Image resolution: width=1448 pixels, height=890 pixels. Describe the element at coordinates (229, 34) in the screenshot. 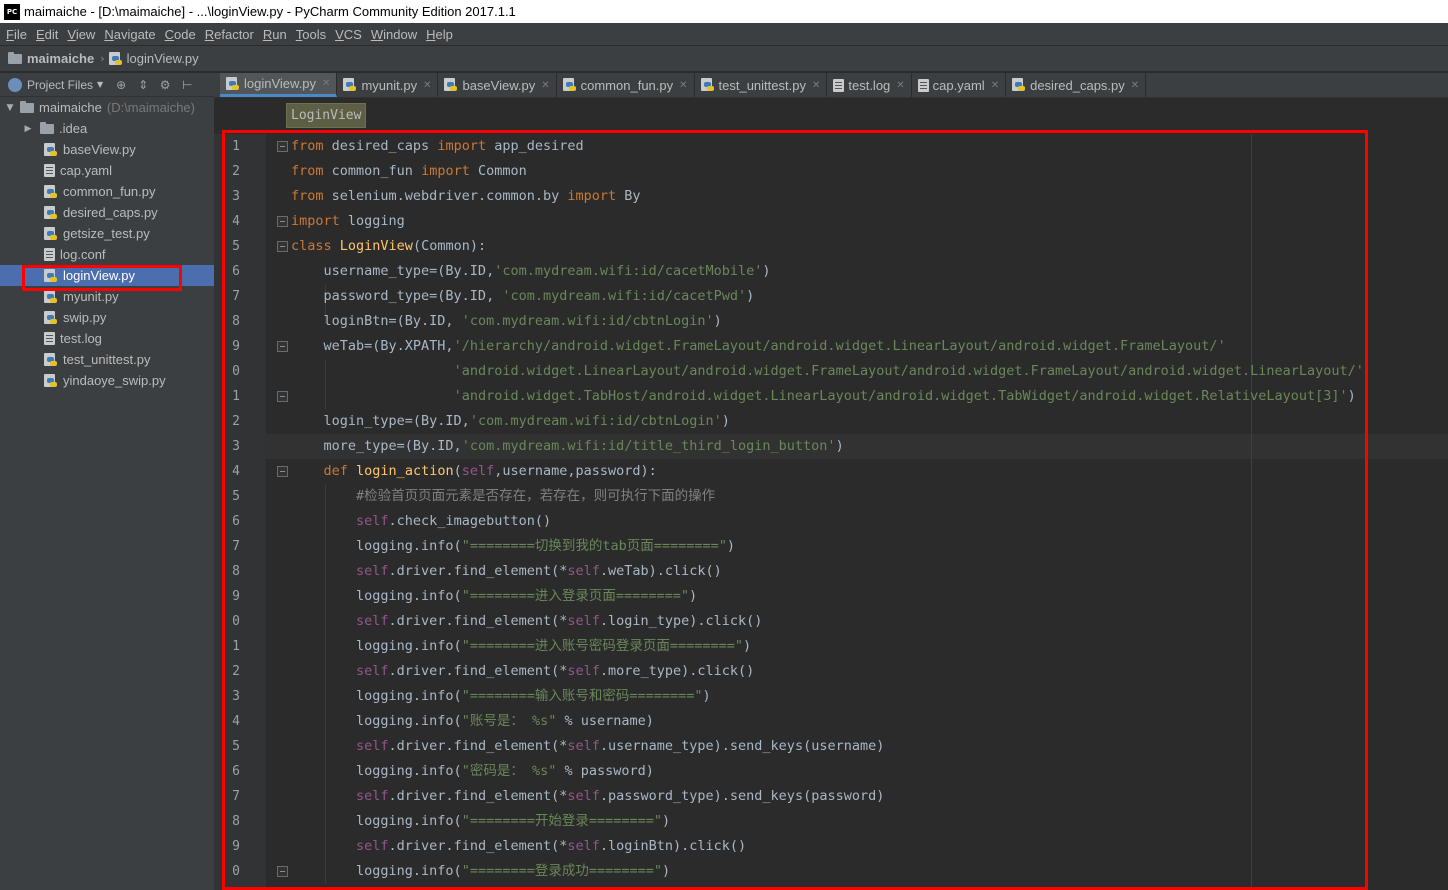

I see `menu-refactor: Refactor` at that location.